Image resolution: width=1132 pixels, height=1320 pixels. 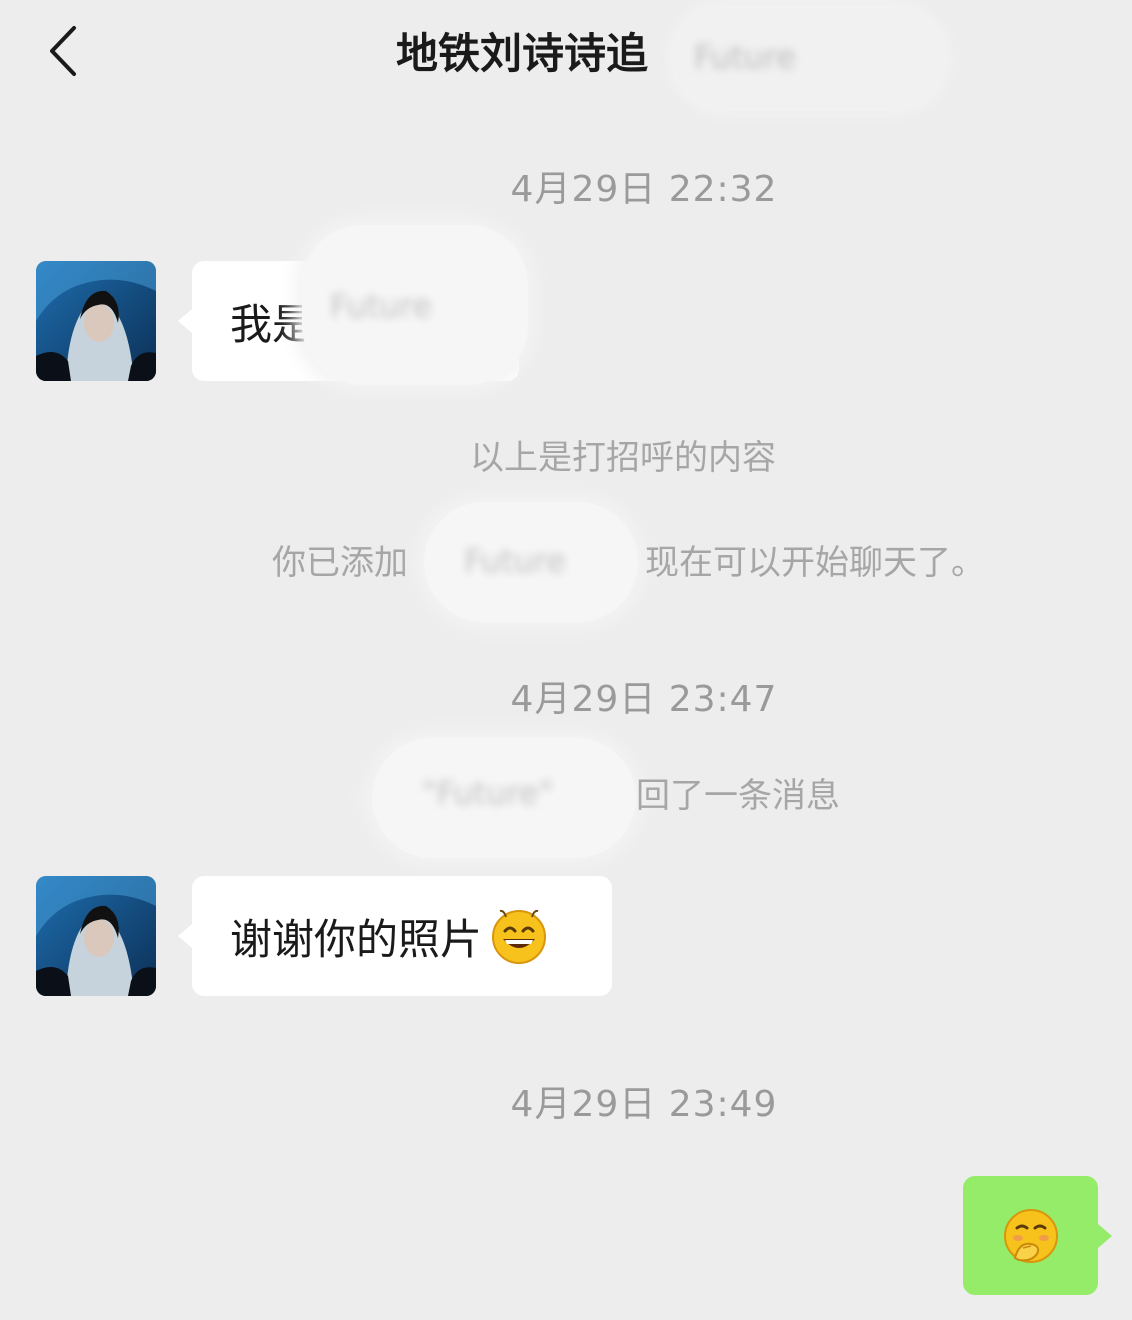 I want to click on incoming-message-bubble: 谢谢你的照片, so click(x=395, y=936).